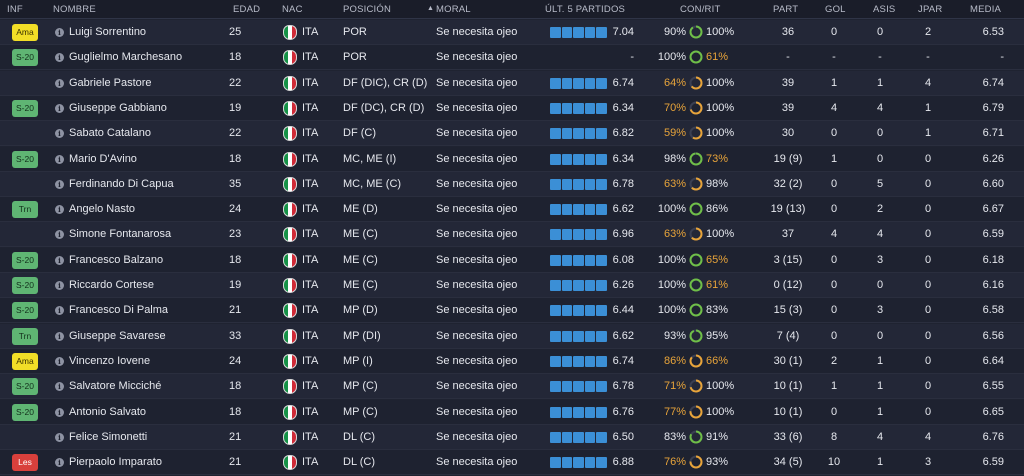 The height and width of the screenshot is (476, 1024). I want to click on assists: 3, so click(880, 259).